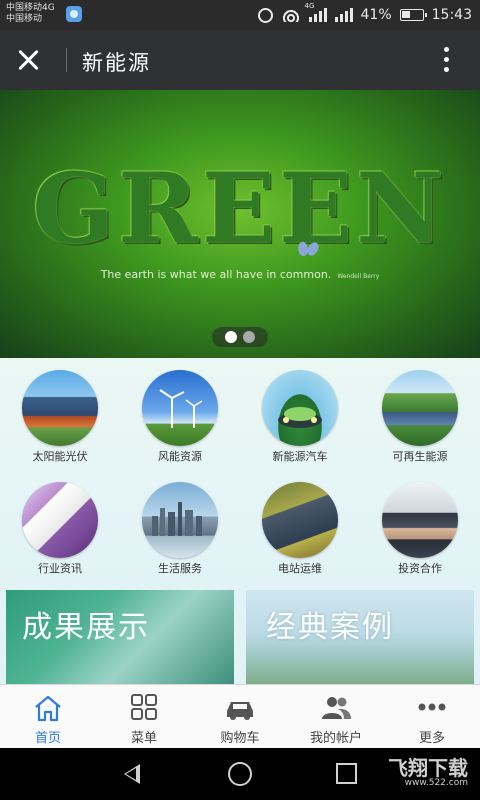  I want to click on category-investment: 投资合作, so click(420, 529).